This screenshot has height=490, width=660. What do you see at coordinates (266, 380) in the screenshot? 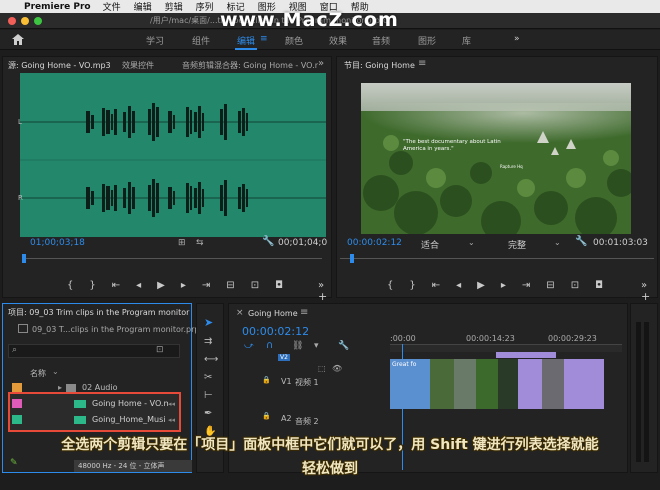
I see `track-lock-icon: 🔒` at bounding box center [266, 380].